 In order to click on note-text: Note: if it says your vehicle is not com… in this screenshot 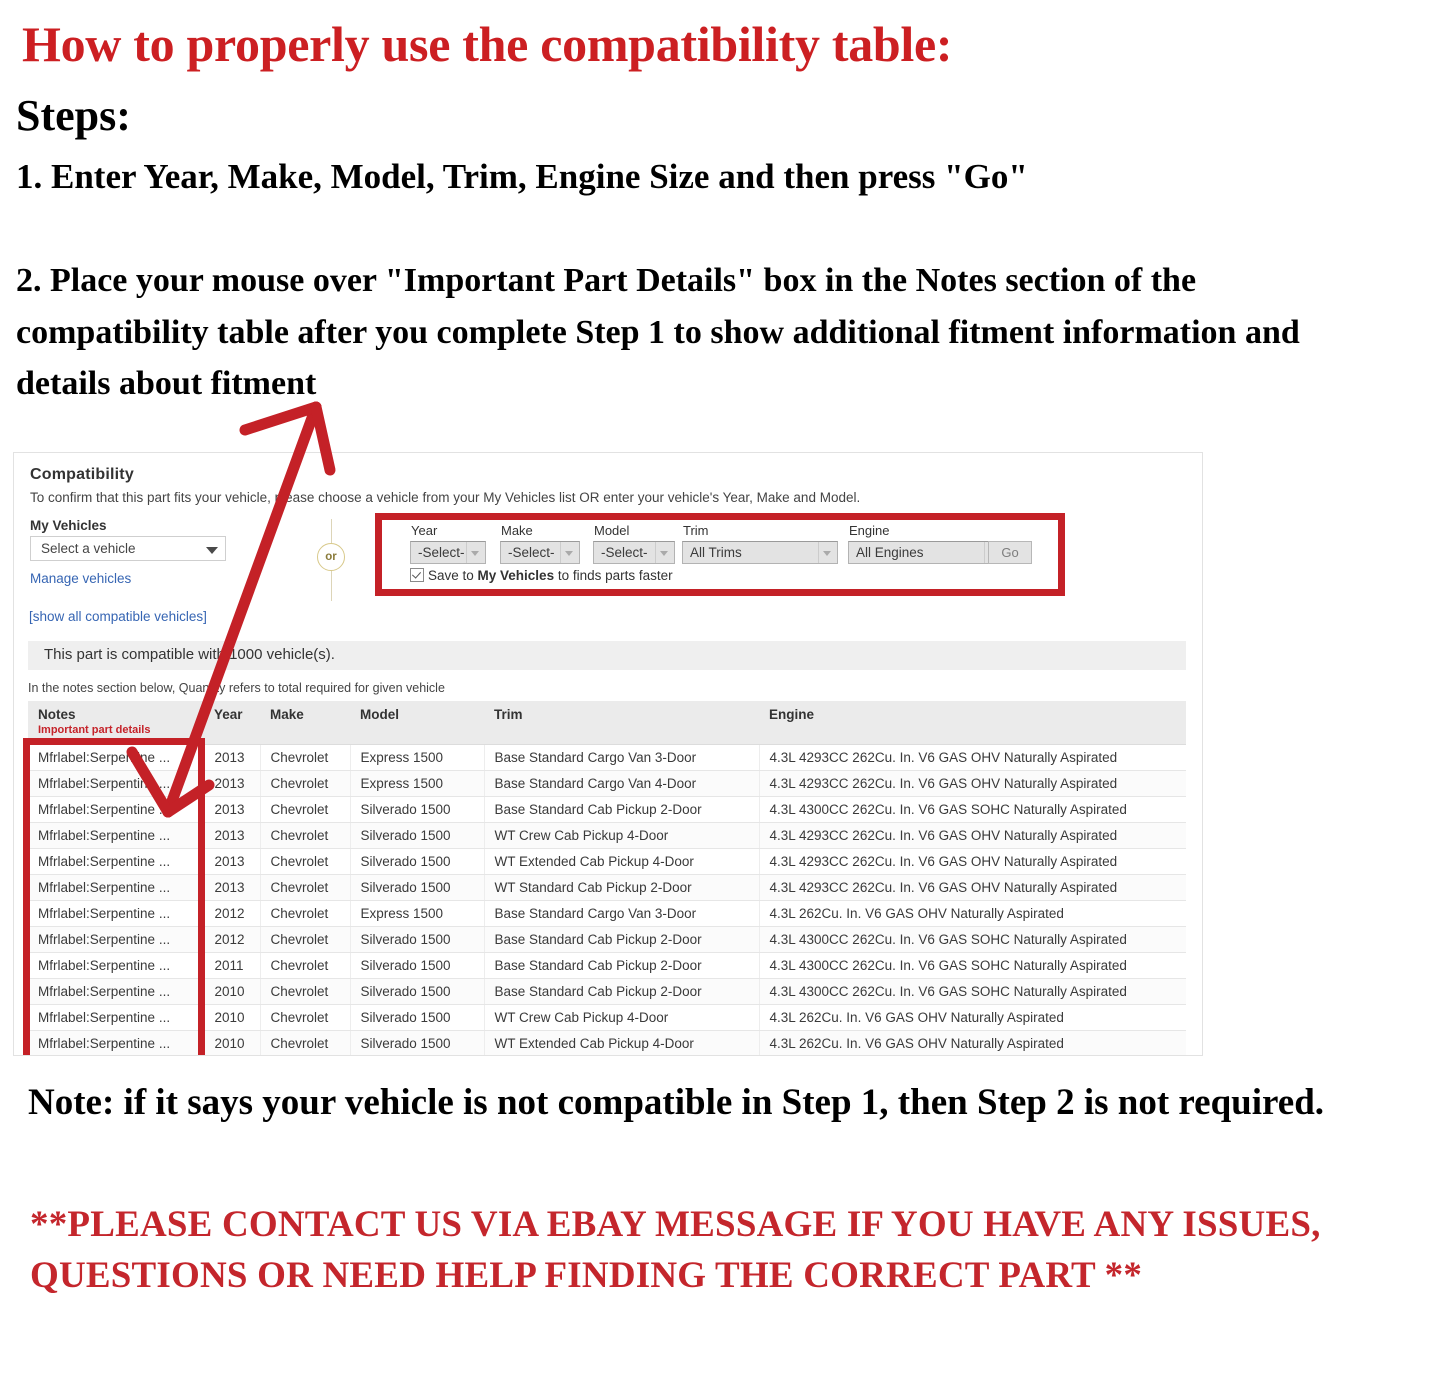, I will do `click(676, 1102)`.